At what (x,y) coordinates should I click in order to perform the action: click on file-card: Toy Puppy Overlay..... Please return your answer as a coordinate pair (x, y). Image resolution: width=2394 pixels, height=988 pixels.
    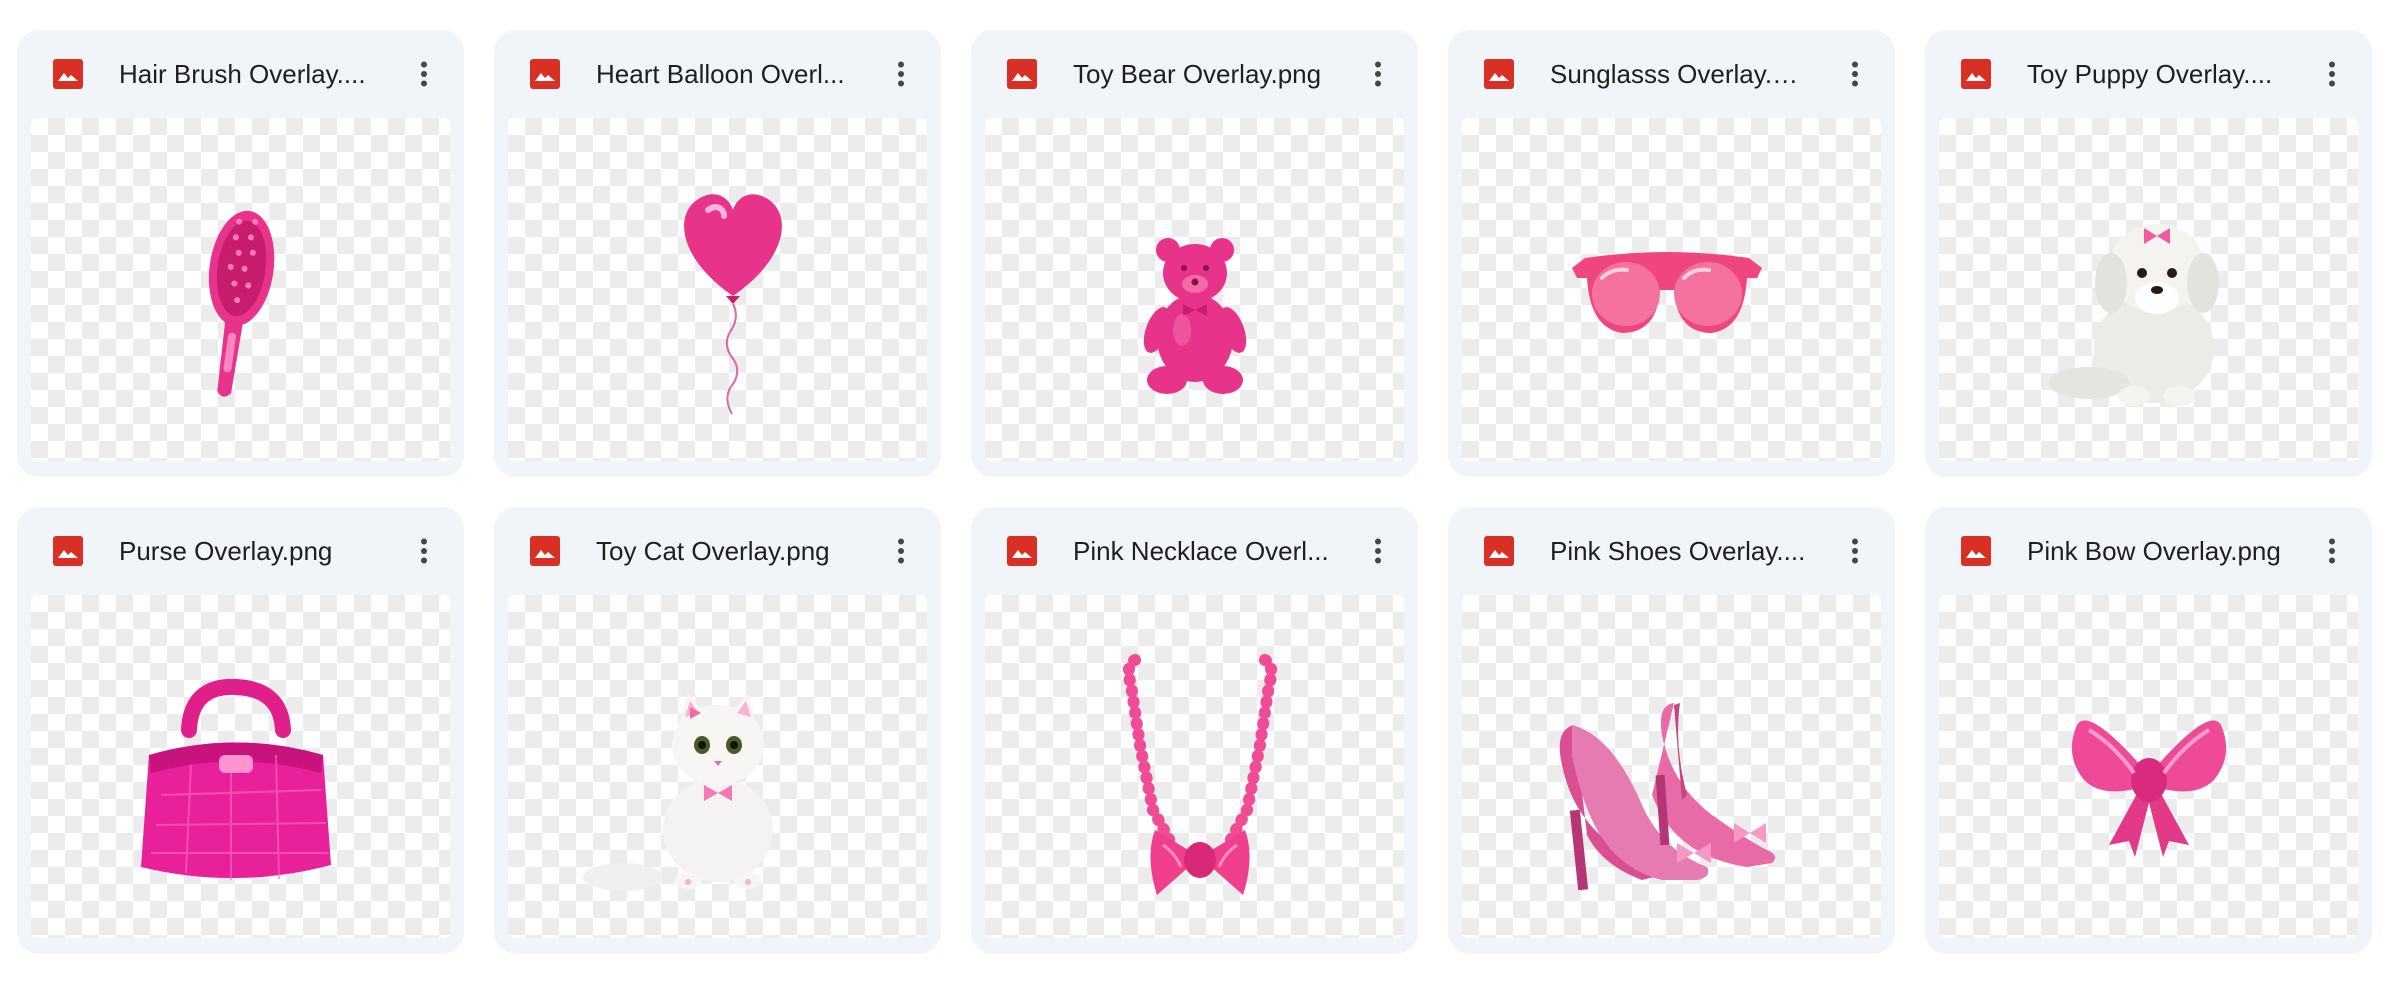
    Looking at the image, I should click on (2148, 253).